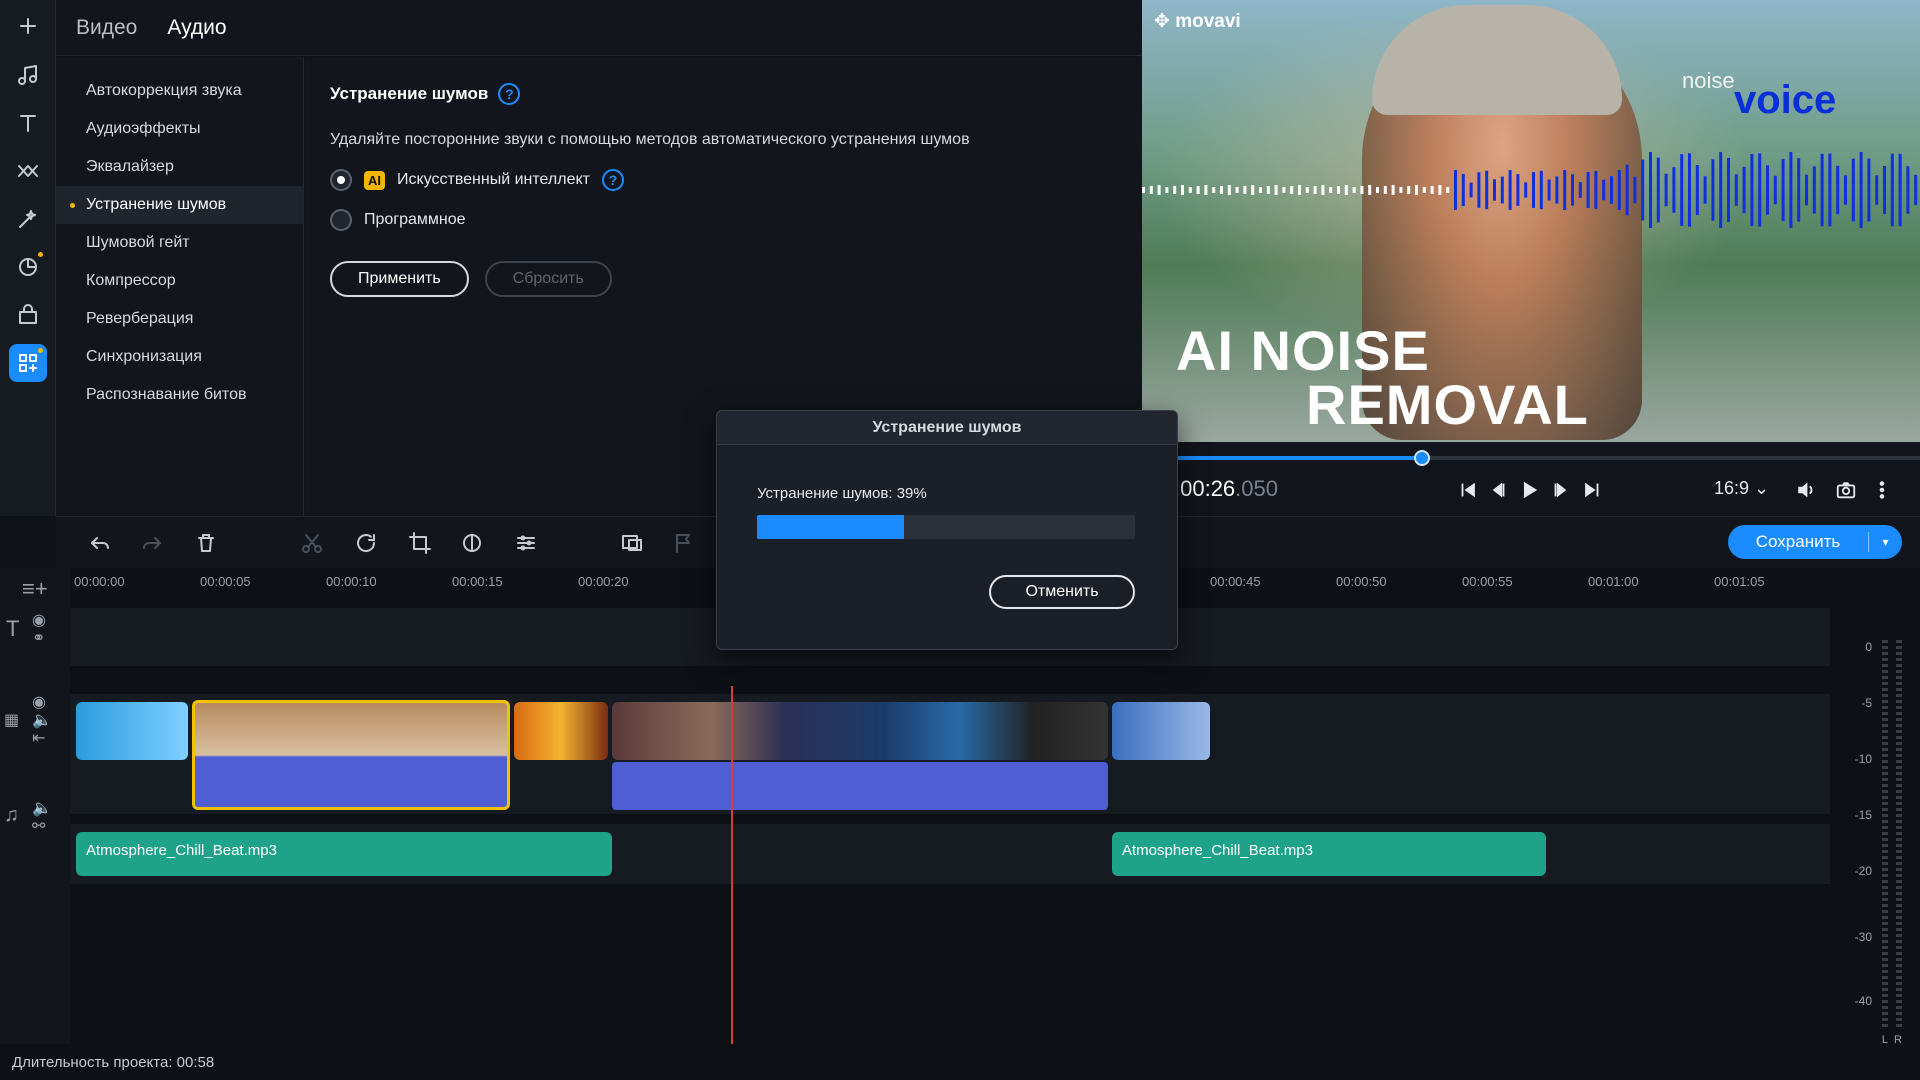 Image resolution: width=1920 pixels, height=1080 pixels. What do you see at coordinates (38, 638) in the screenshot?
I see `link-icon: ⚭` at bounding box center [38, 638].